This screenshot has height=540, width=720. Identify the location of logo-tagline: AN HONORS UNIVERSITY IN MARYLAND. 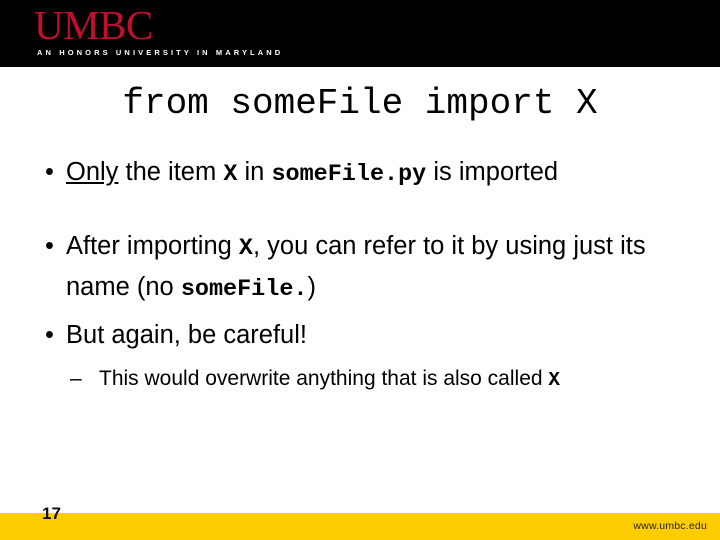
(160, 52).